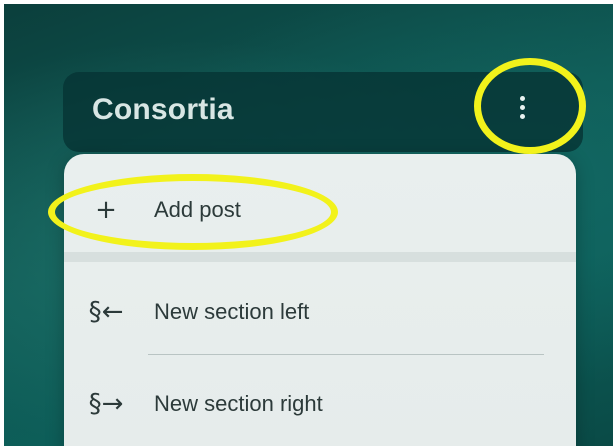  I want to click on section-left-icon: §←, so click(106, 312).